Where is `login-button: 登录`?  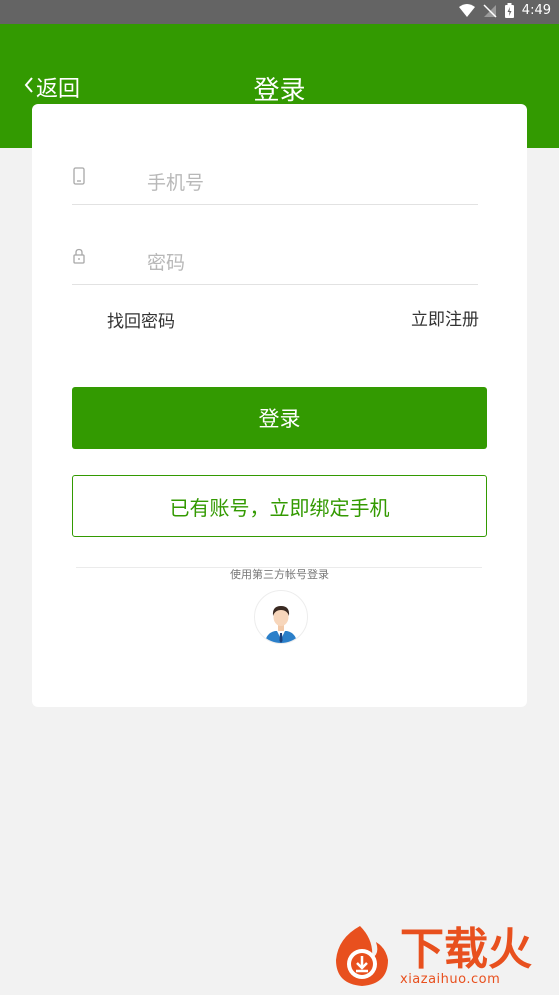 login-button: 登录 is located at coordinates (279, 418).